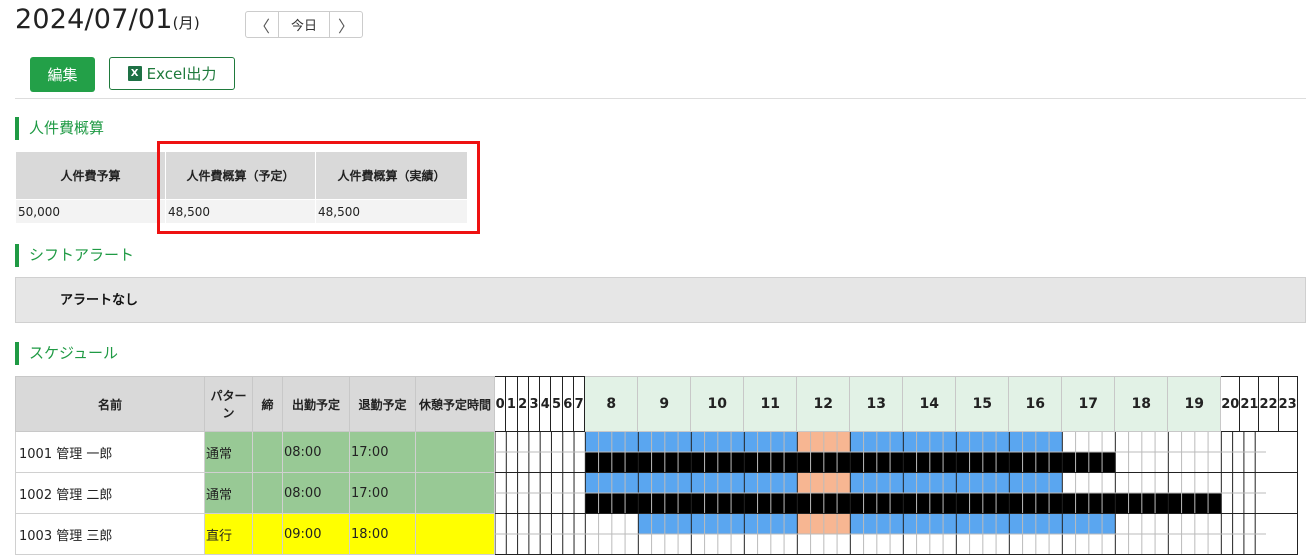 The image size is (1306, 555). Describe the element at coordinates (770, 404) in the screenshot. I see `hour-header: 11` at that location.